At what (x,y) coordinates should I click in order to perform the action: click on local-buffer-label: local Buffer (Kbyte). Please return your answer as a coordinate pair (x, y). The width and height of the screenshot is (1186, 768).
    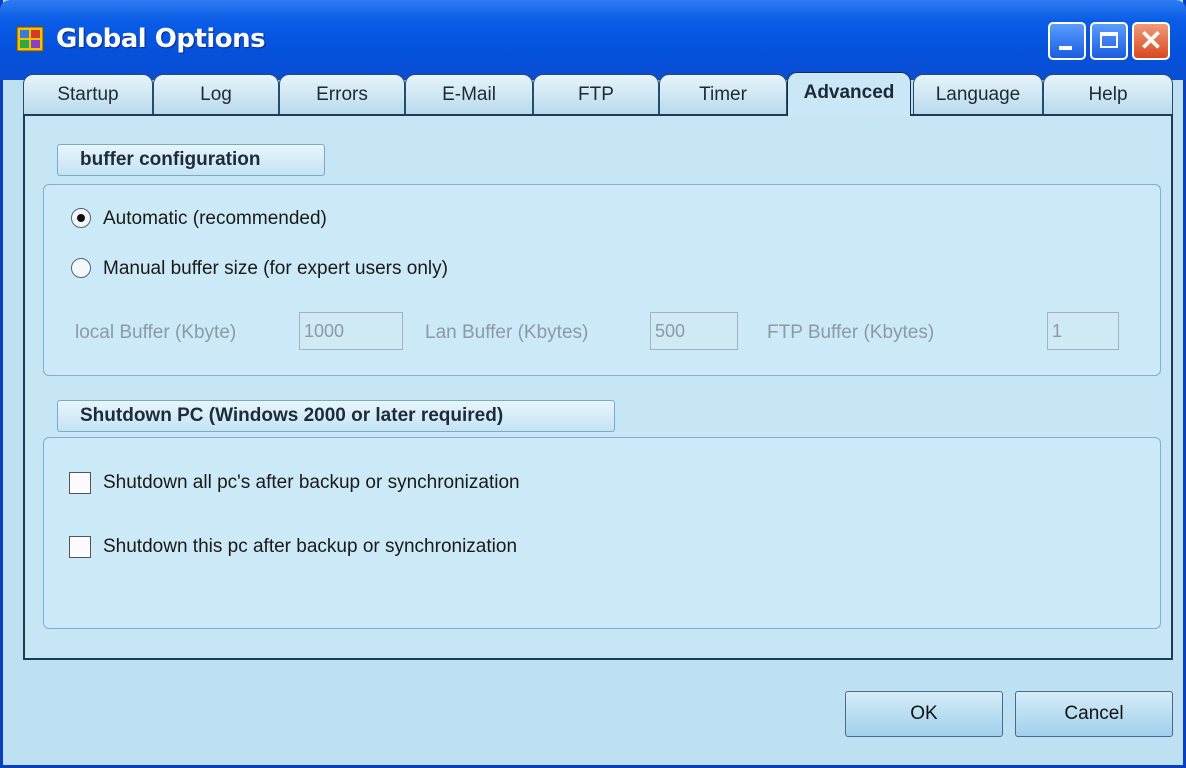
    Looking at the image, I should click on (156, 332).